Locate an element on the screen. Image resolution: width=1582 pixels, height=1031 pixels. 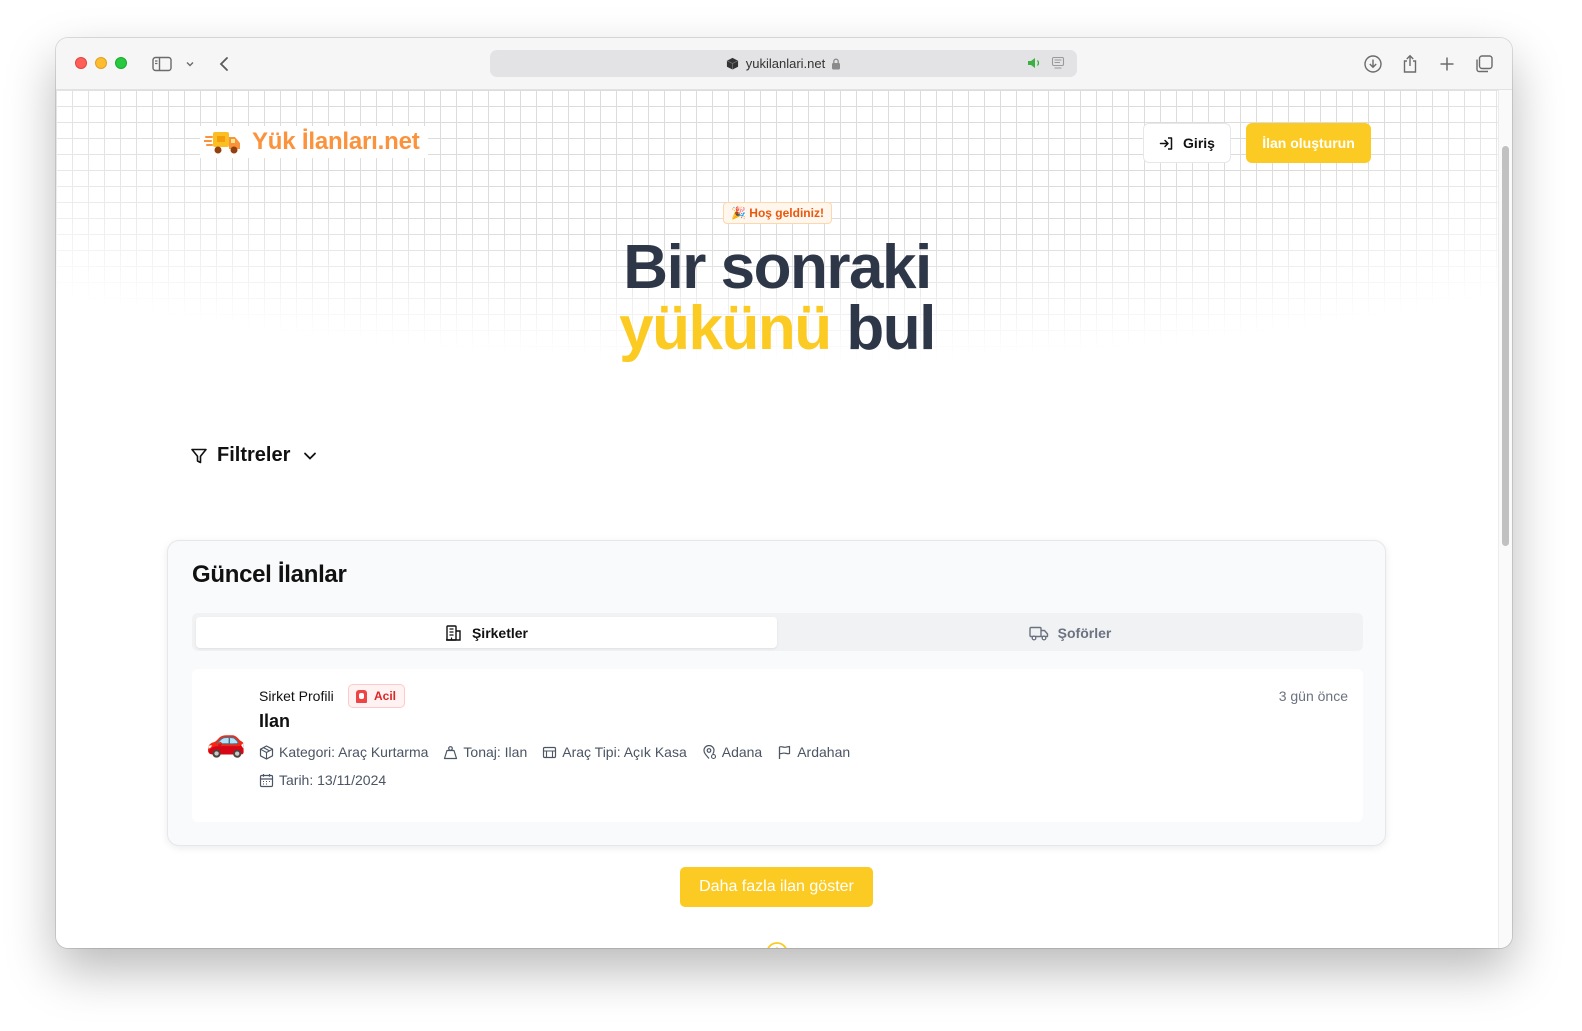
meta-tonnage-text: Tonaj: Ilan is located at coordinates (495, 752).